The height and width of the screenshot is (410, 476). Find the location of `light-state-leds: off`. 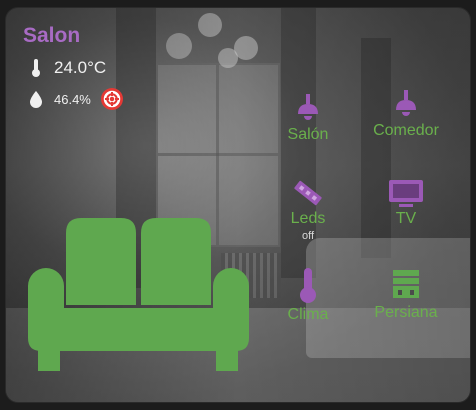

light-state-leds: off is located at coordinates (308, 236).